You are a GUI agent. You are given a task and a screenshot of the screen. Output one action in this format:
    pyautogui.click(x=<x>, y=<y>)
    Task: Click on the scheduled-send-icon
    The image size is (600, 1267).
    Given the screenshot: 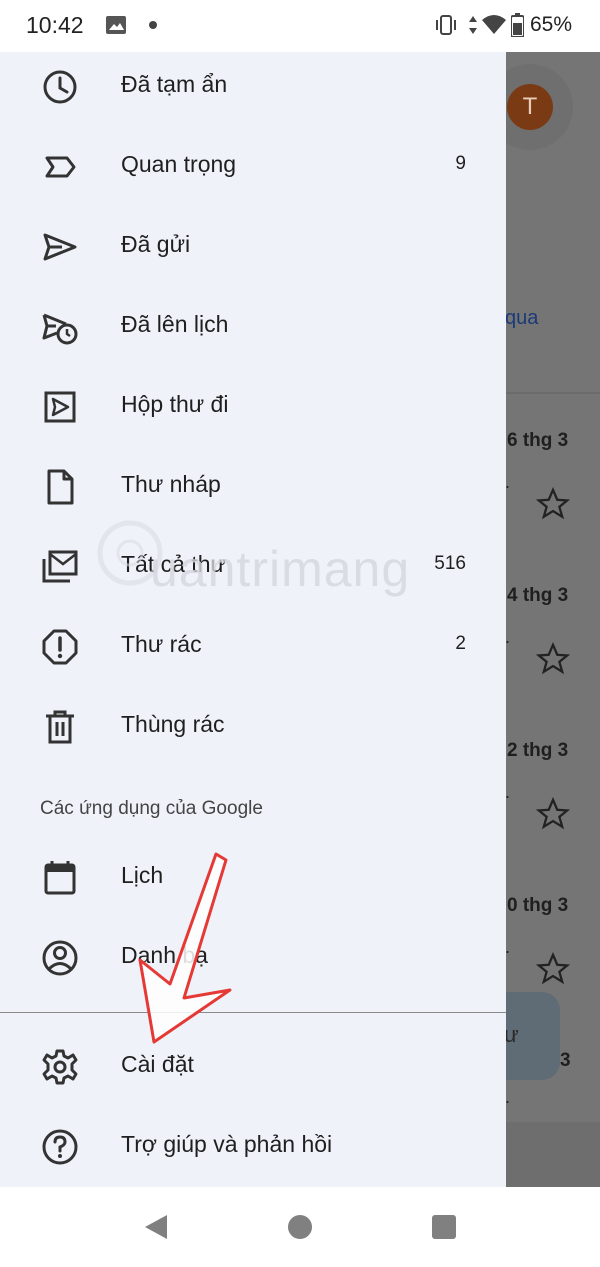 What is the action you would take?
    pyautogui.click(x=60, y=329)
    